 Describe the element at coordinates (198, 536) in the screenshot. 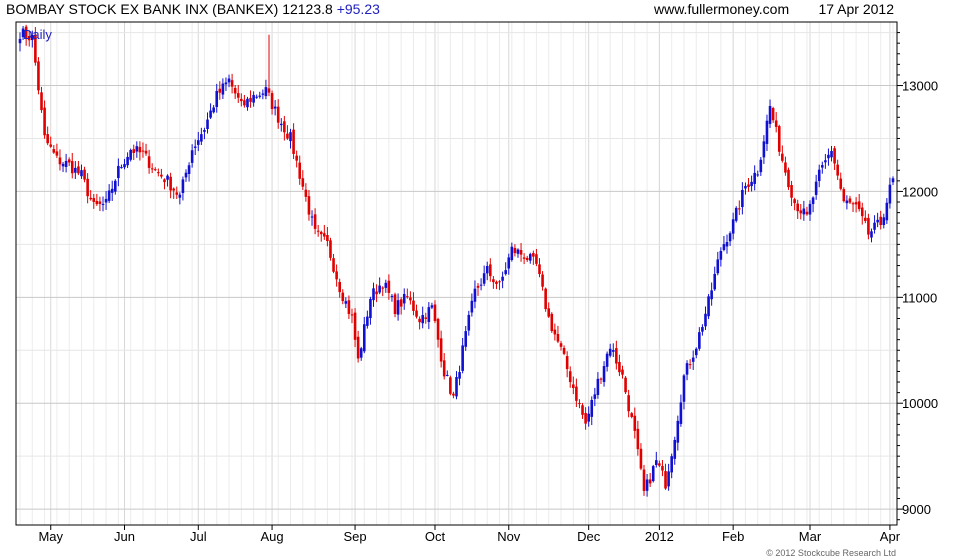

I see `x-tick-label: Jul` at that location.